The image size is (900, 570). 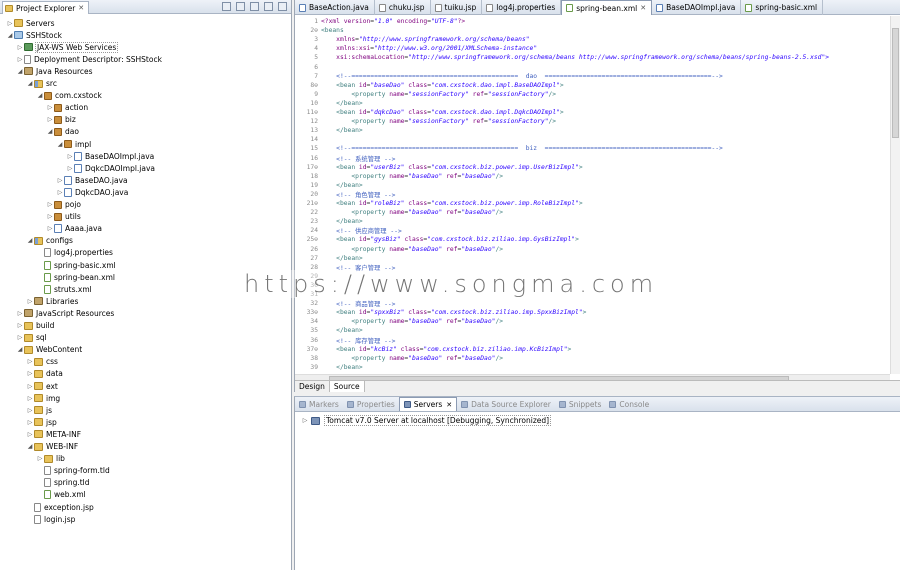 I want to click on tree-item: exception.jsp, so click(x=60, y=507).